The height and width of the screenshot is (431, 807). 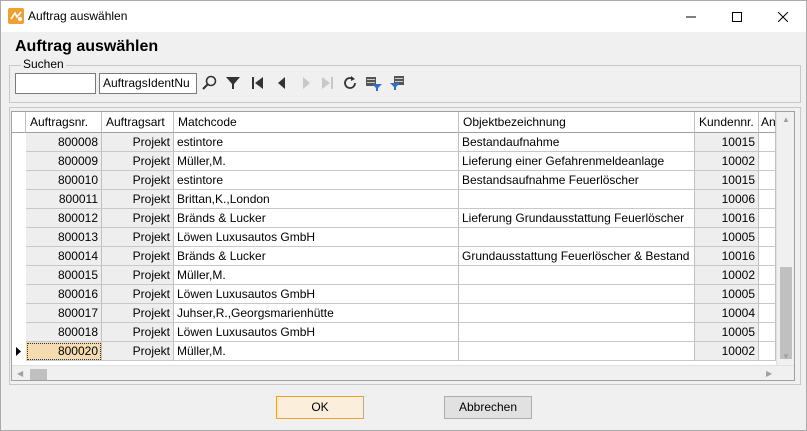 What do you see at coordinates (327, 83) in the screenshot?
I see `last-record-button` at bounding box center [327, 83].